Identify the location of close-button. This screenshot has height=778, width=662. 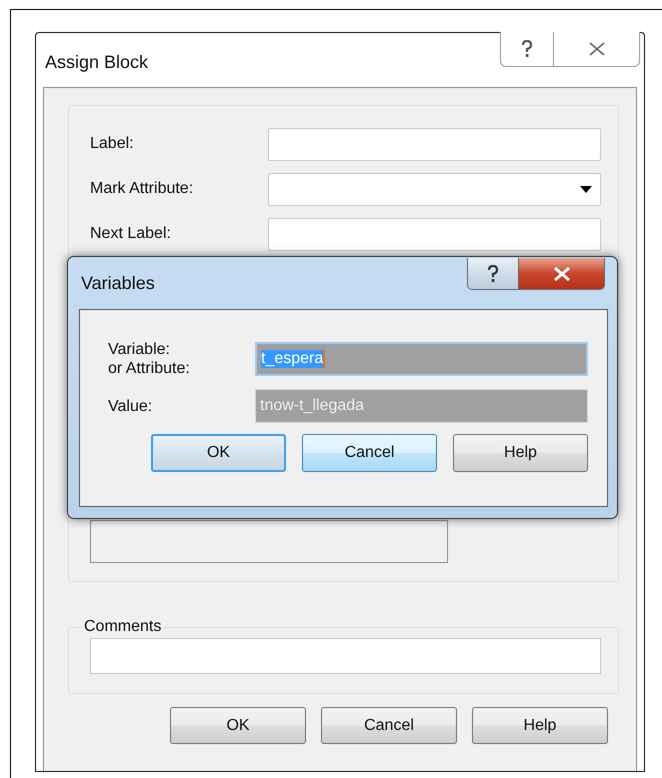
(561, 273).